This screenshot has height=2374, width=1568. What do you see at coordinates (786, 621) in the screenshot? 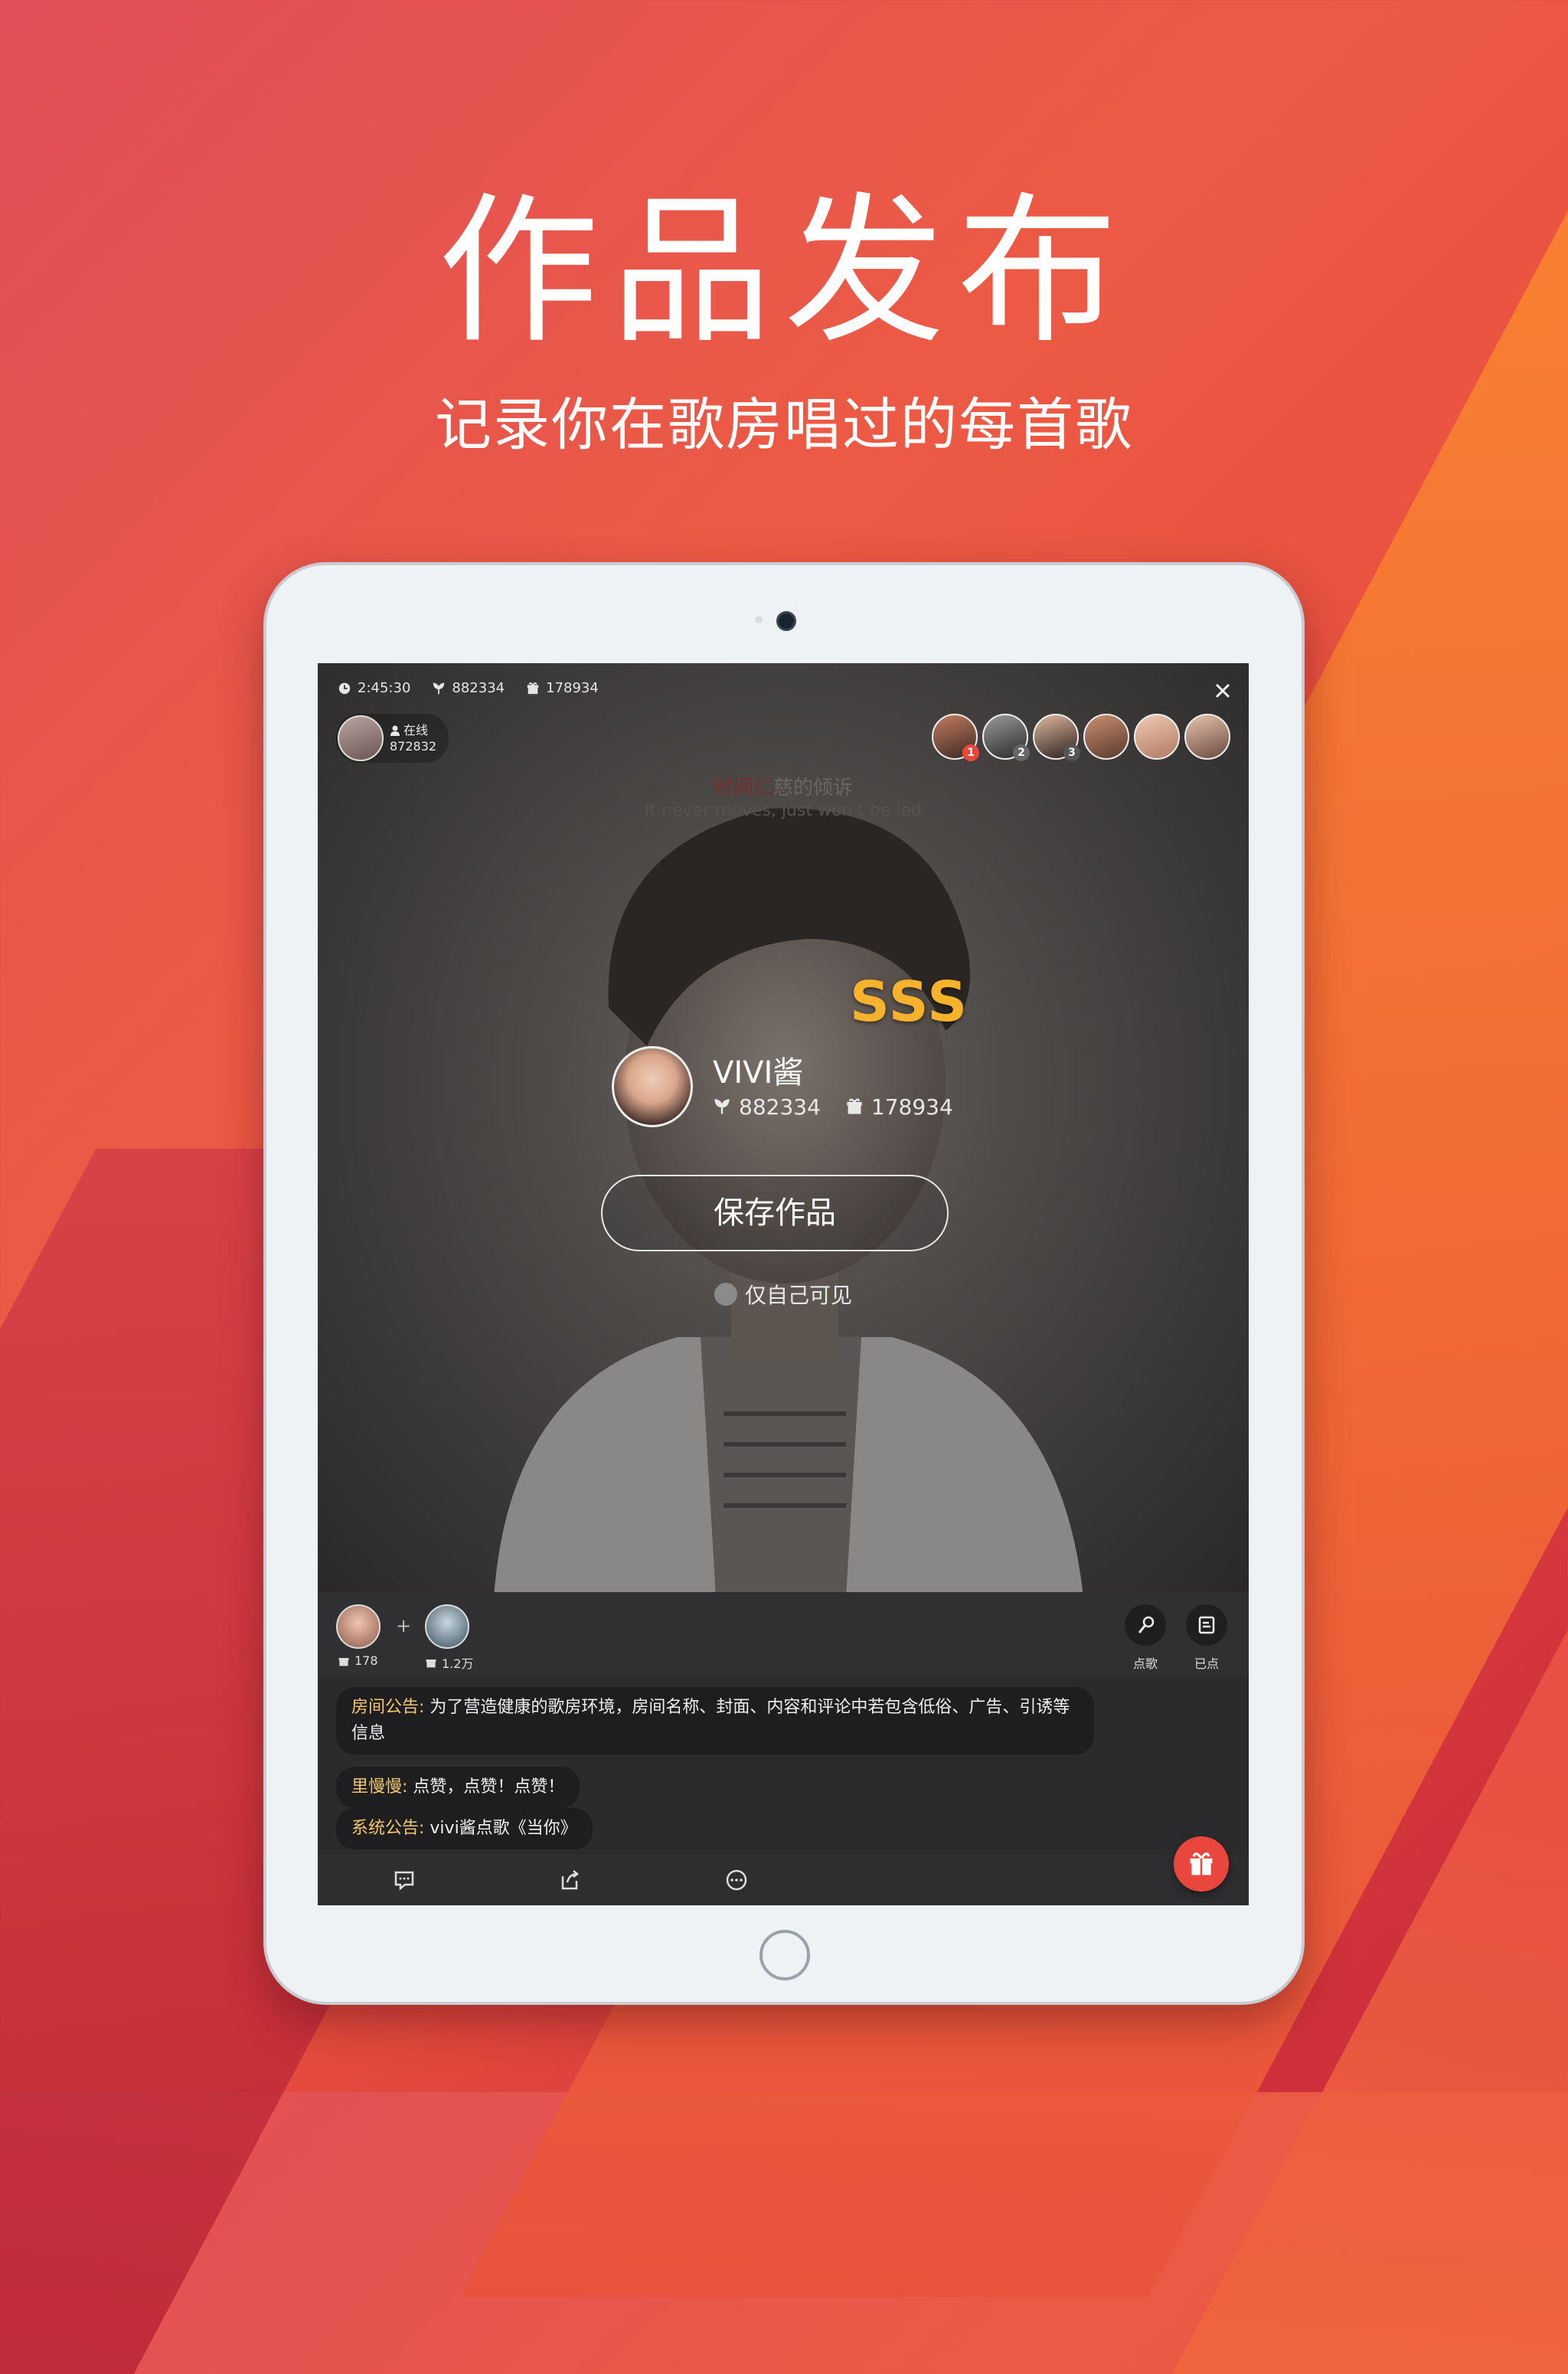
I see `camera` at bounding box center [786, 621].